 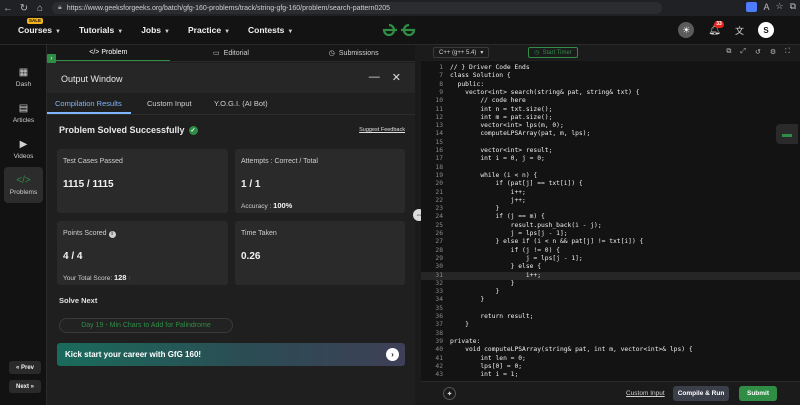 What do you see at coordinates (610, 309) in the screenshot?
I see `code-line: 35` at bounding box center [610, 309].